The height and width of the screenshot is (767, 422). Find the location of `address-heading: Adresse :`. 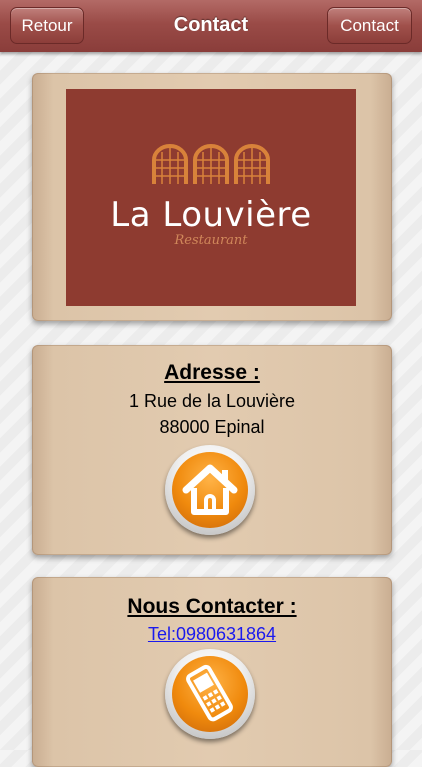

address-heading: Adresse : is located at coordinates (212, 372).